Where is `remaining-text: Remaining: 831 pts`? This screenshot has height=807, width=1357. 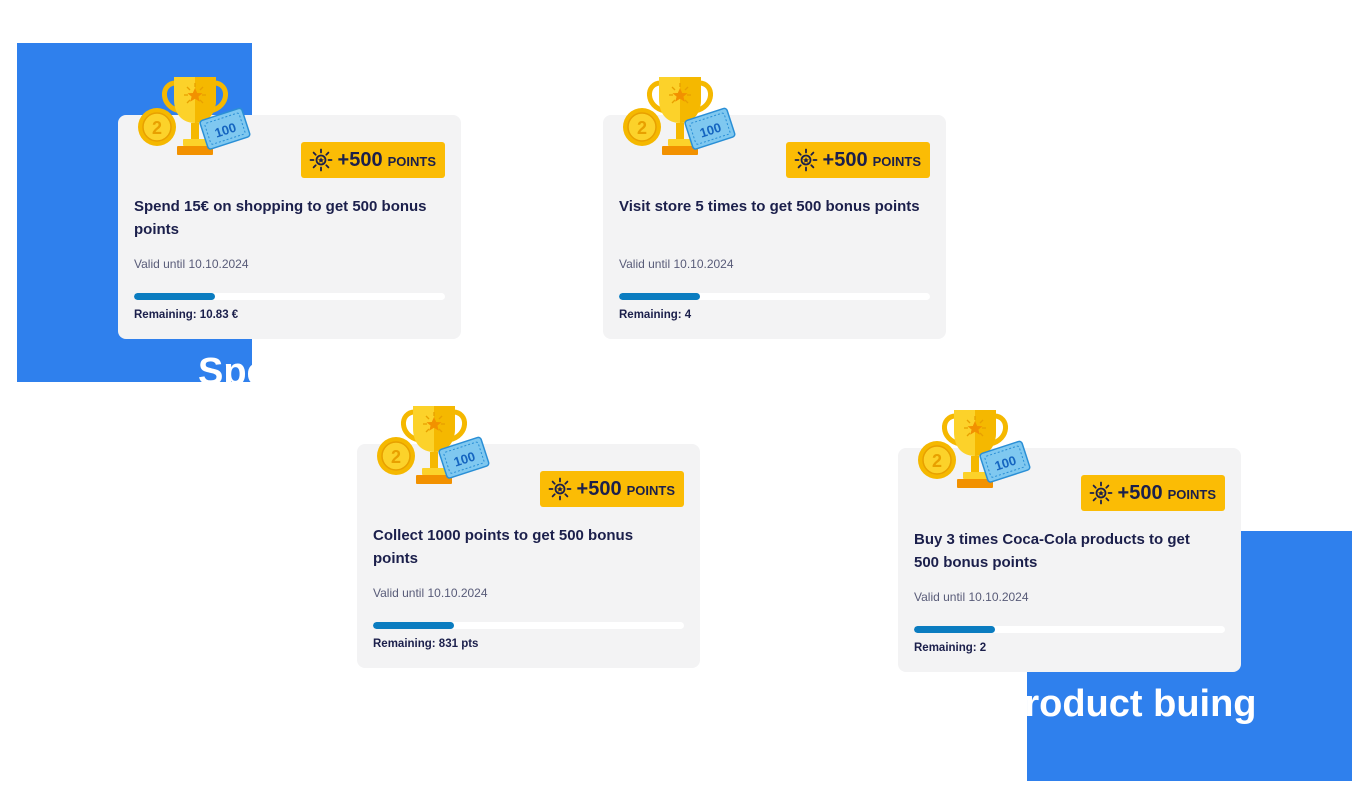 remaining-text: Remaining: 831 pts is located at coordinates (426, 644).